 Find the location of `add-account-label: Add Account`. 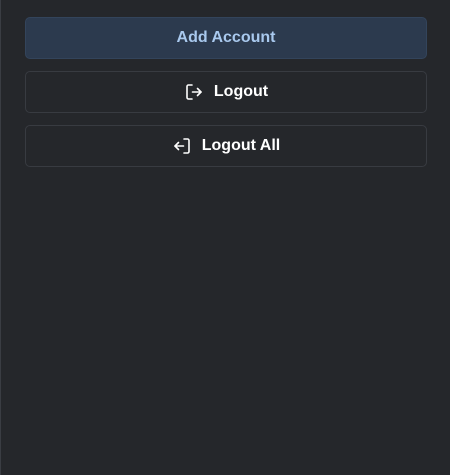

add-account-label: Add Account is located at coordinates (226, 37).